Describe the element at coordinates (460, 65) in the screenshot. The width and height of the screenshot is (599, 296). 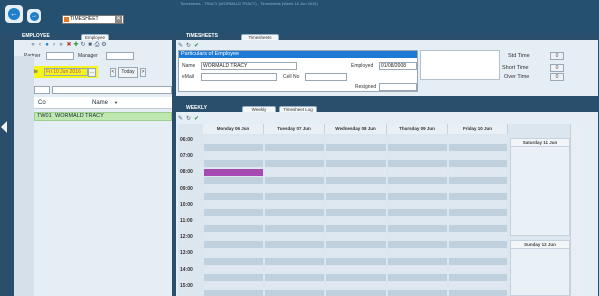
I see `notes-area` at that location.